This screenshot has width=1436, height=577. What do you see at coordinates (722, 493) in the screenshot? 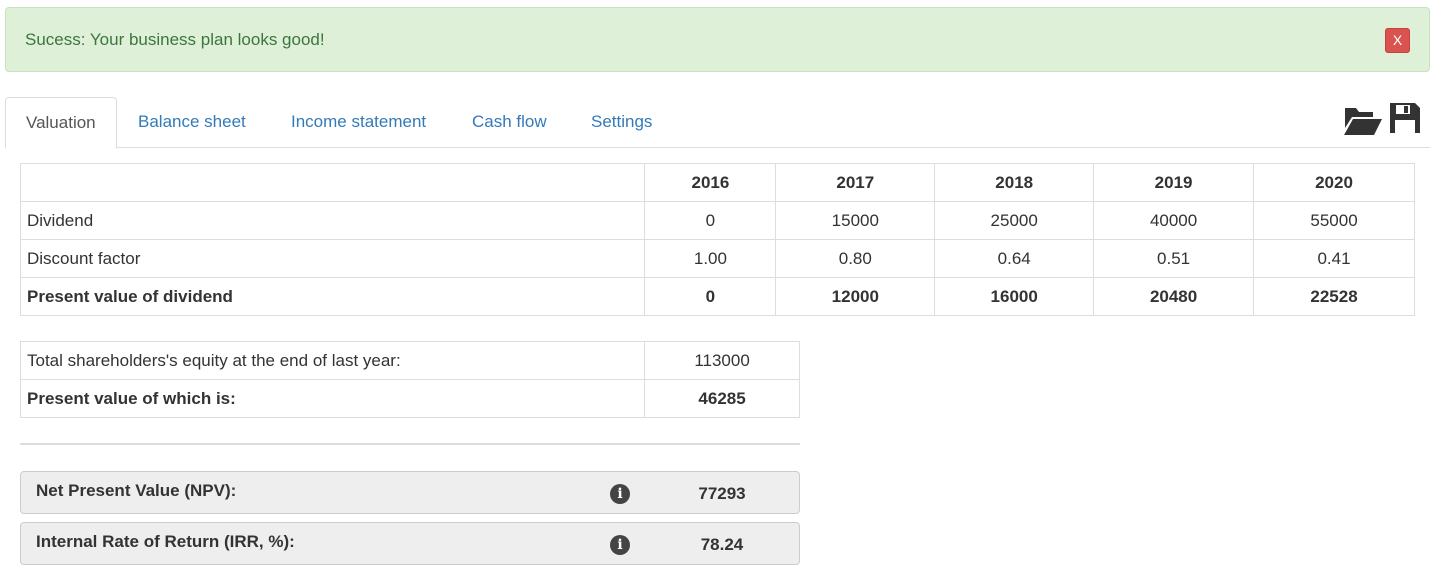
I see `npv-value: 77293` at bounding box center [722, 493].